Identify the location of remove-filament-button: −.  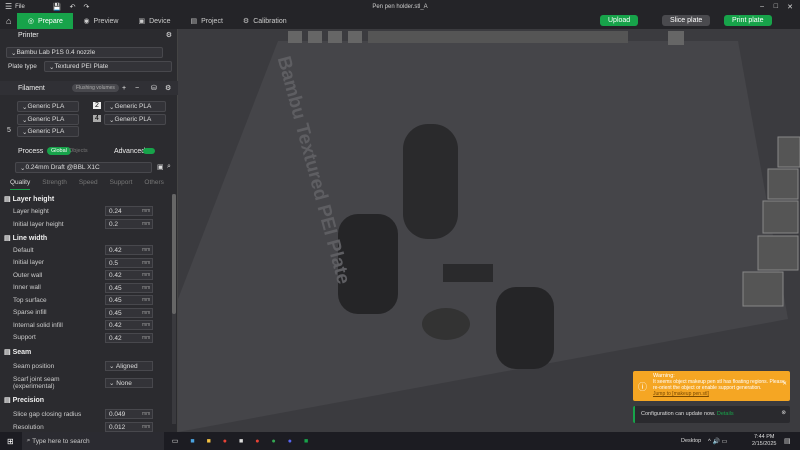
(137, 88).